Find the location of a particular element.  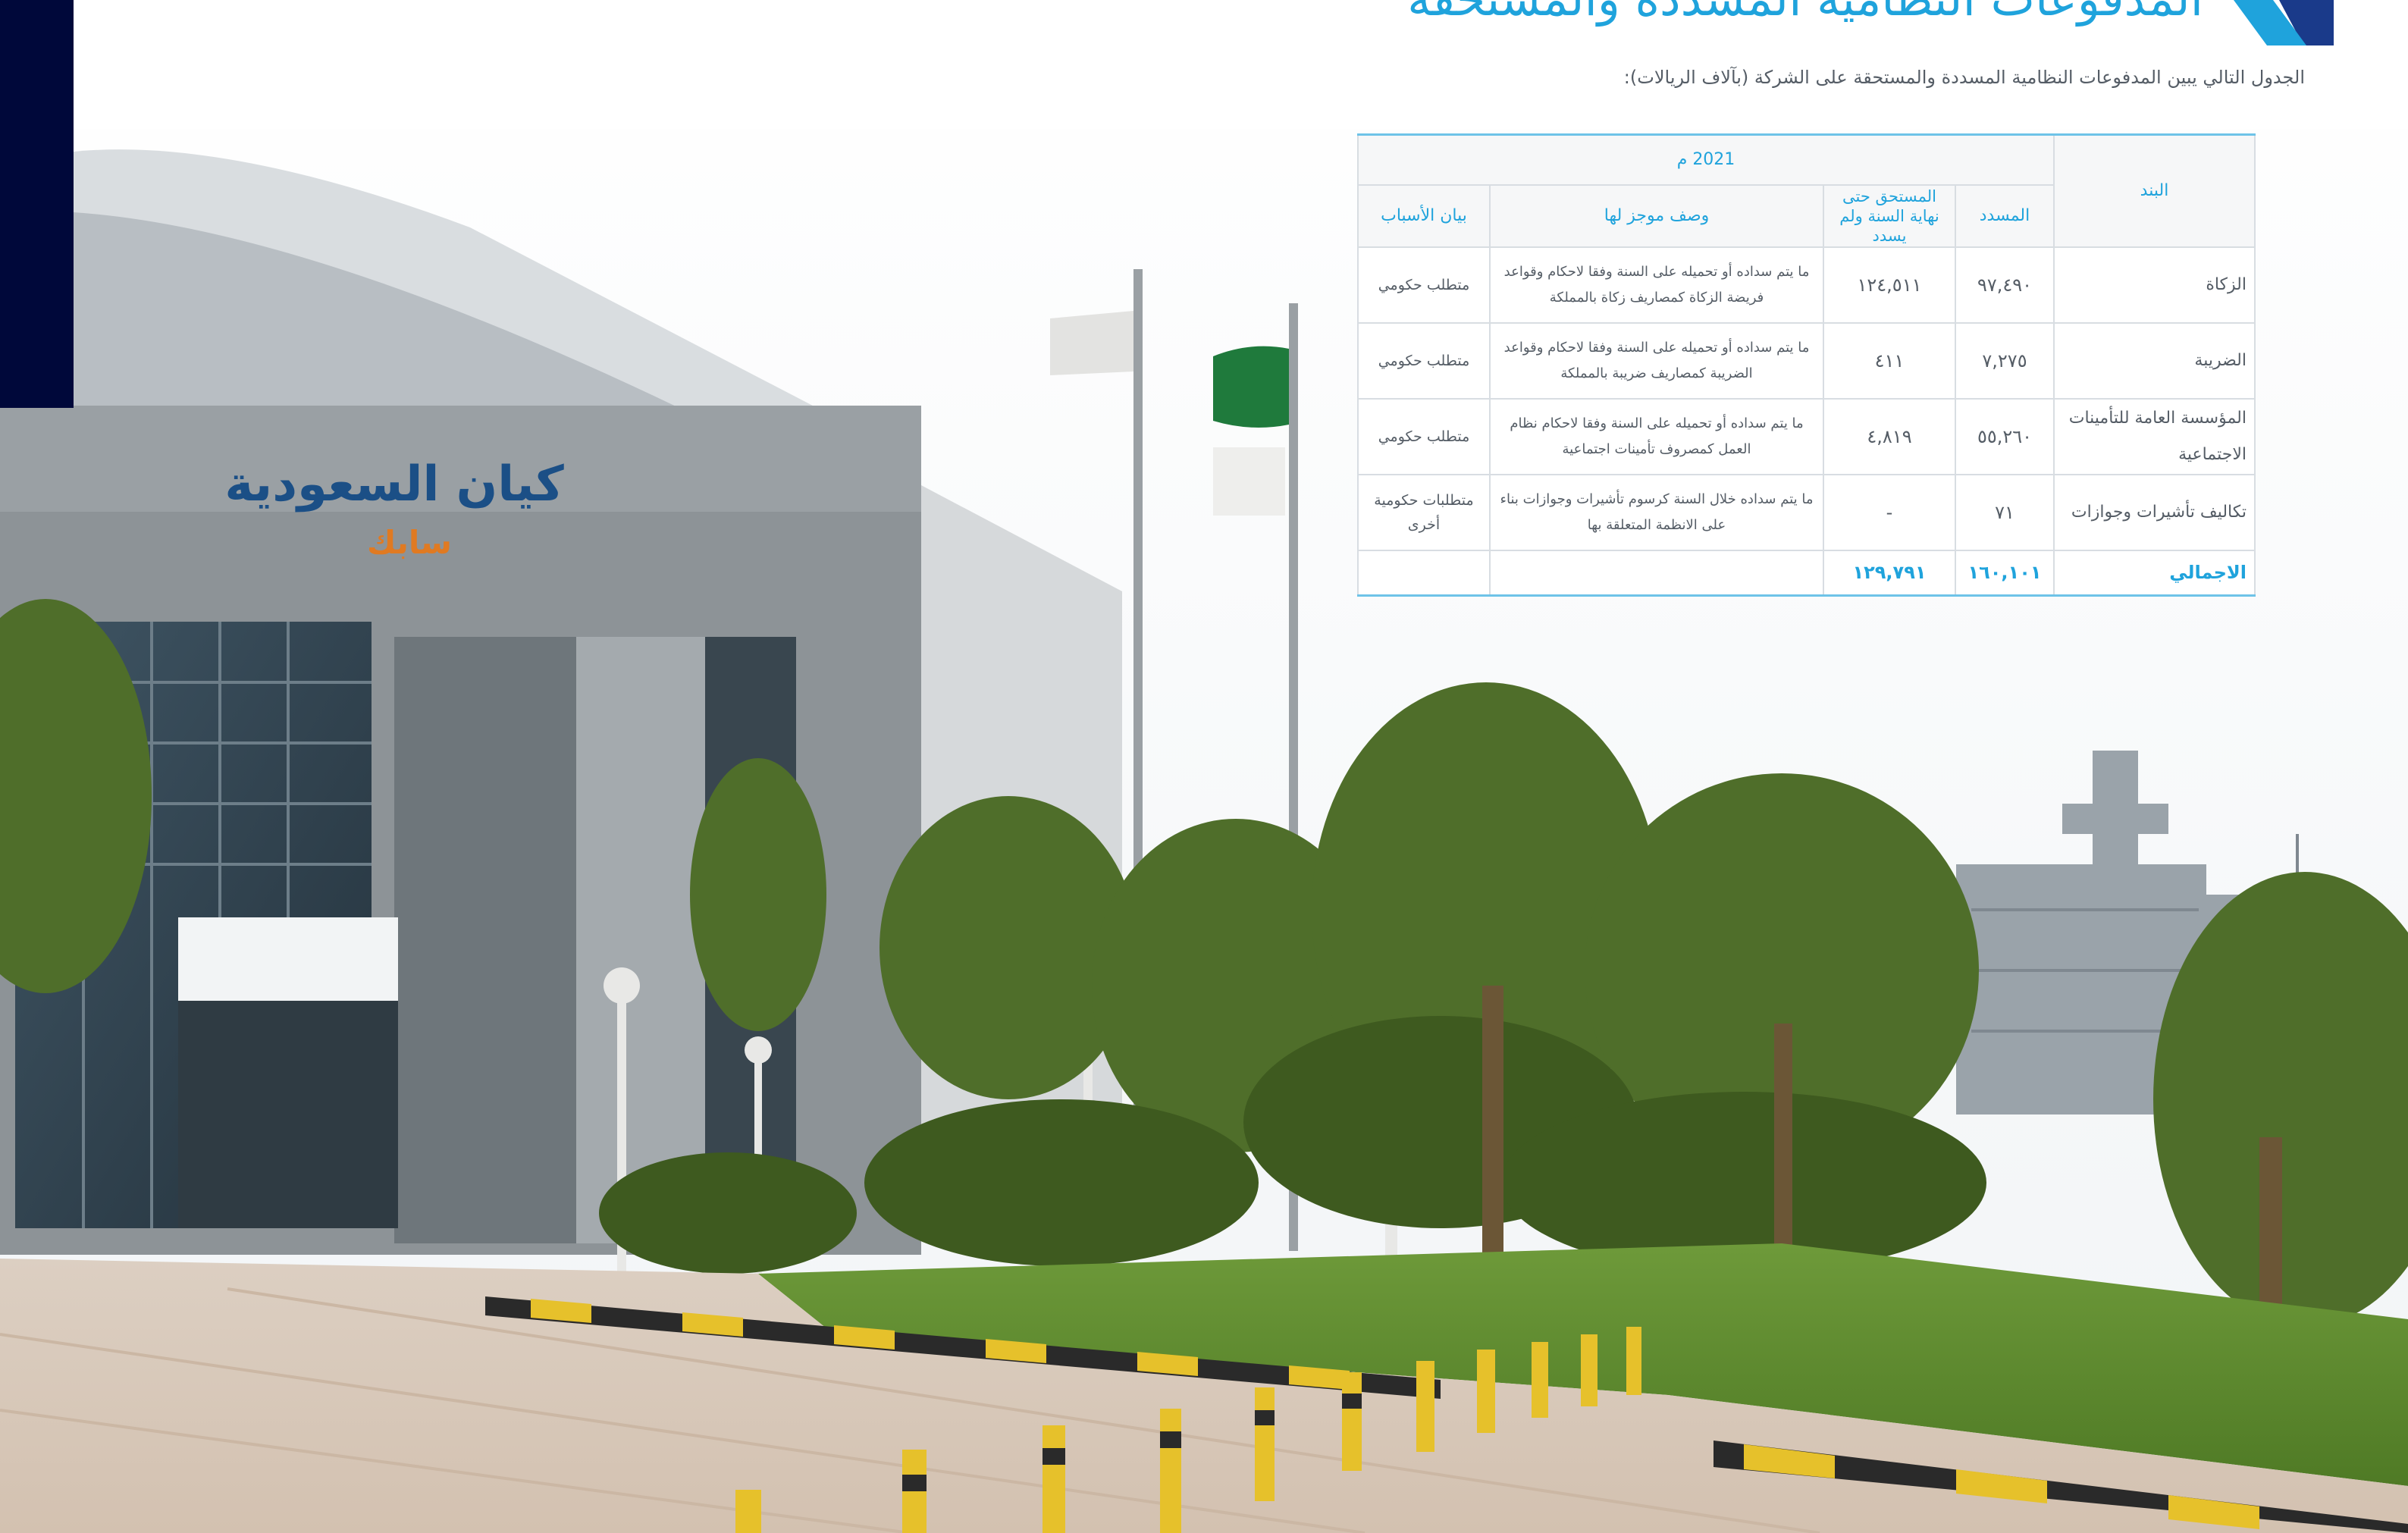

header-year: 2021 م is located at coordinates (1706, 160).